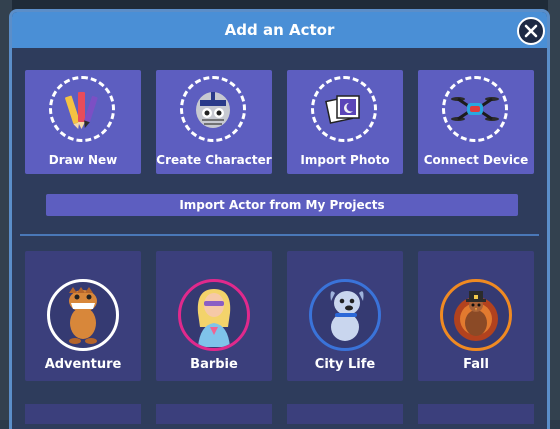  I want to click on dialog-title: Add an Actor, so click(279, 30).